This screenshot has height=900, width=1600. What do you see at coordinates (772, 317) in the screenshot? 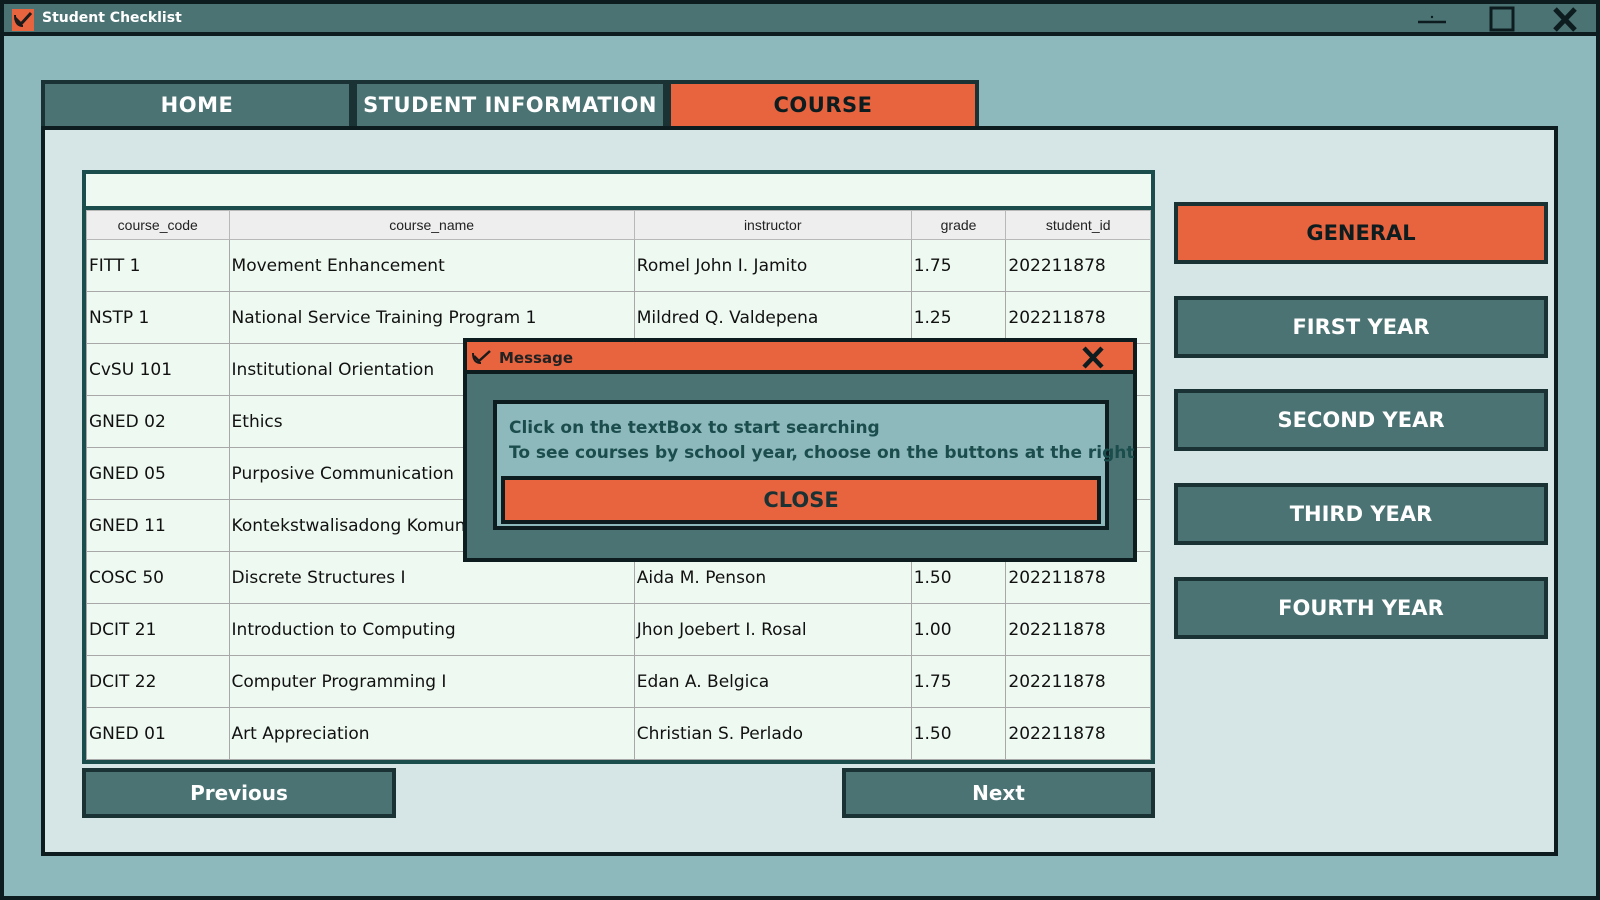
I see `cell-instructor: Mildred Q. Valdepena` at bounding box center [772, 317].